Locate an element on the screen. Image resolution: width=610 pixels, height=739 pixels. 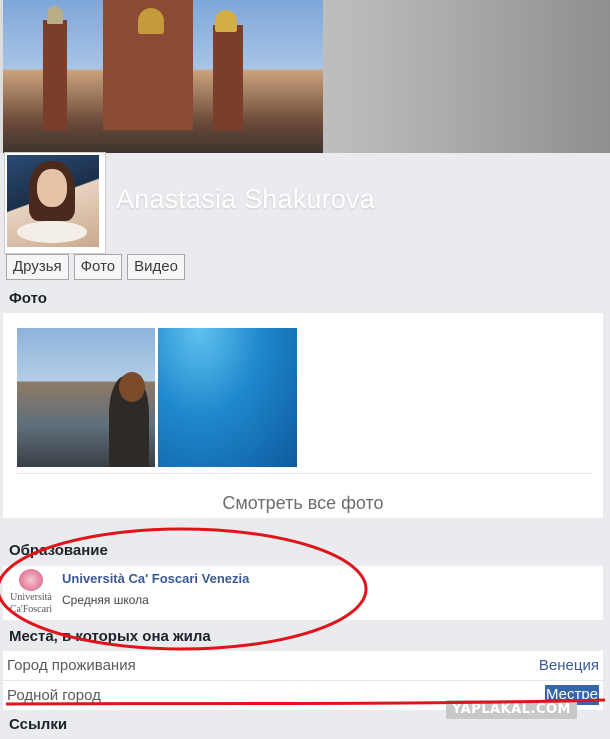
tab-friends: Друзья is located at coordinates (37, 267).